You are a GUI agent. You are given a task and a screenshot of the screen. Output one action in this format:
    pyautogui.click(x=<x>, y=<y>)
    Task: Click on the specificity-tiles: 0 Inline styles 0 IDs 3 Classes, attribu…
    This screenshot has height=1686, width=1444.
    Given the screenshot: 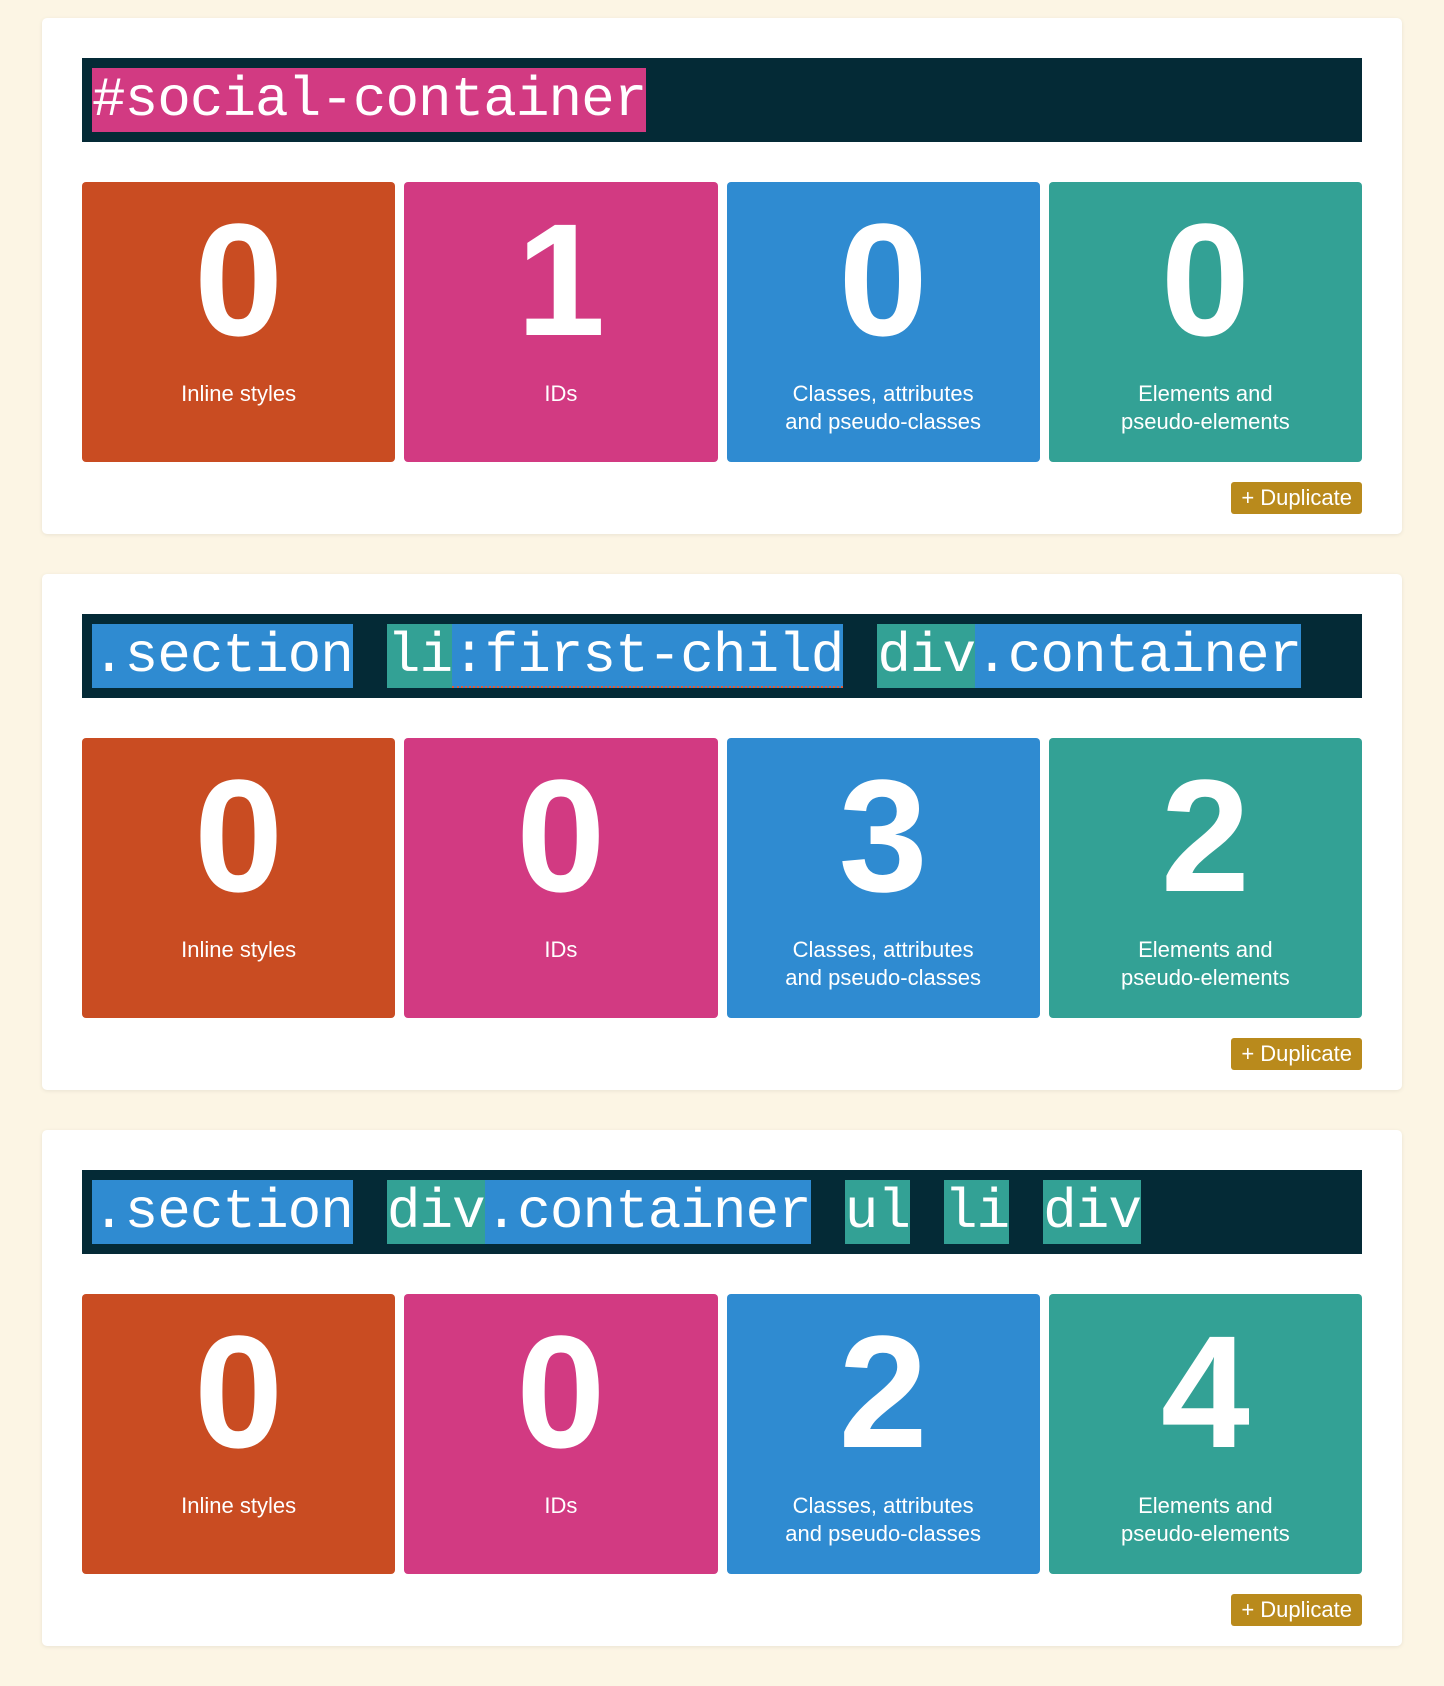 What is the action you would take?
    pyautogui.click(x=722, y=878)
    